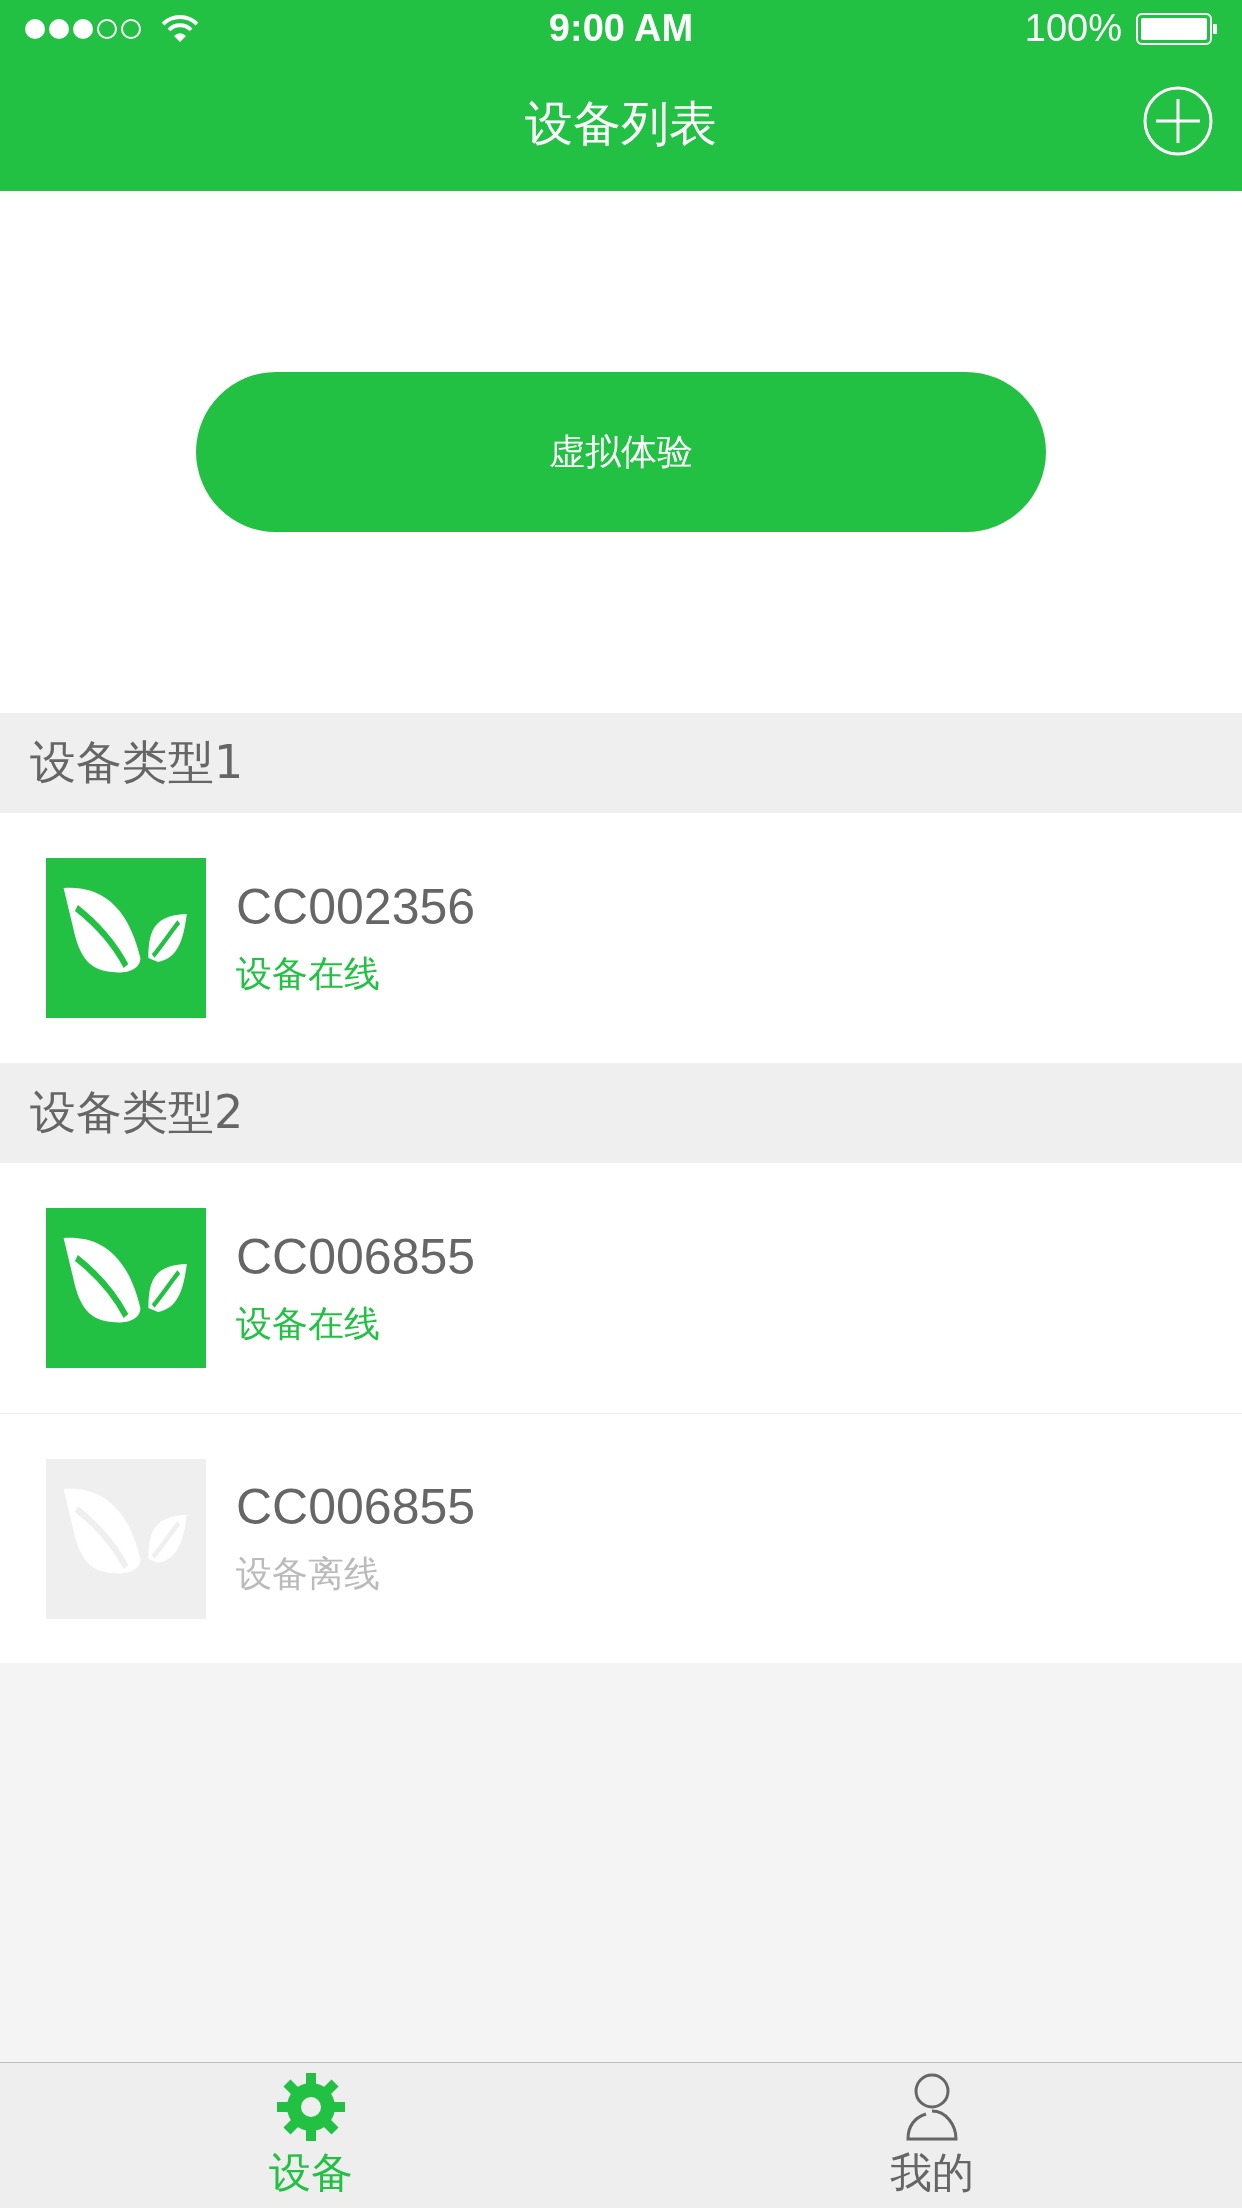  I want to click on device-status: 设备离线, so click(308, 1574).